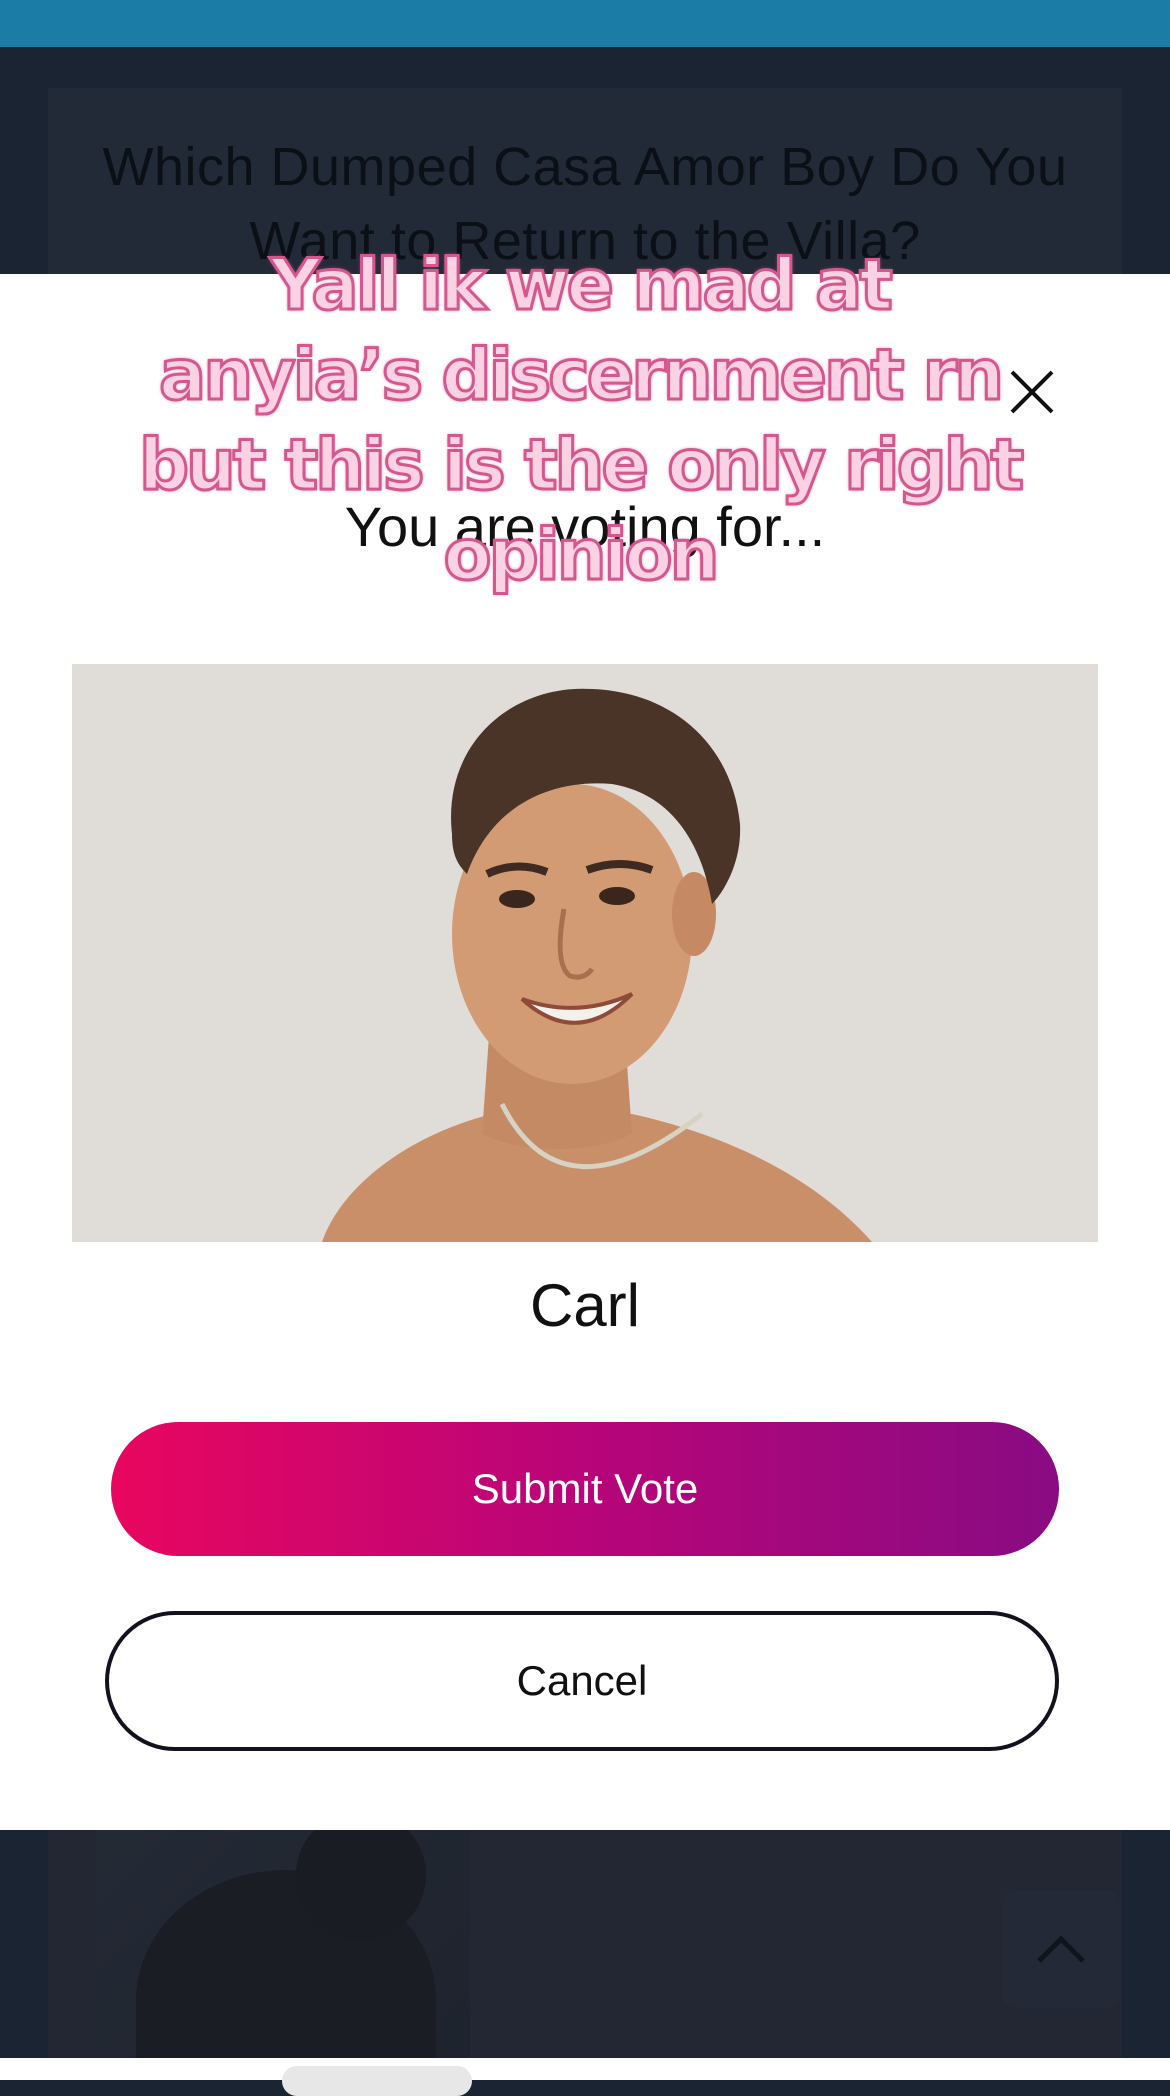 The image size is (1170, 2096). I want to click on chevron-up-icon, so click(1061, 1949).